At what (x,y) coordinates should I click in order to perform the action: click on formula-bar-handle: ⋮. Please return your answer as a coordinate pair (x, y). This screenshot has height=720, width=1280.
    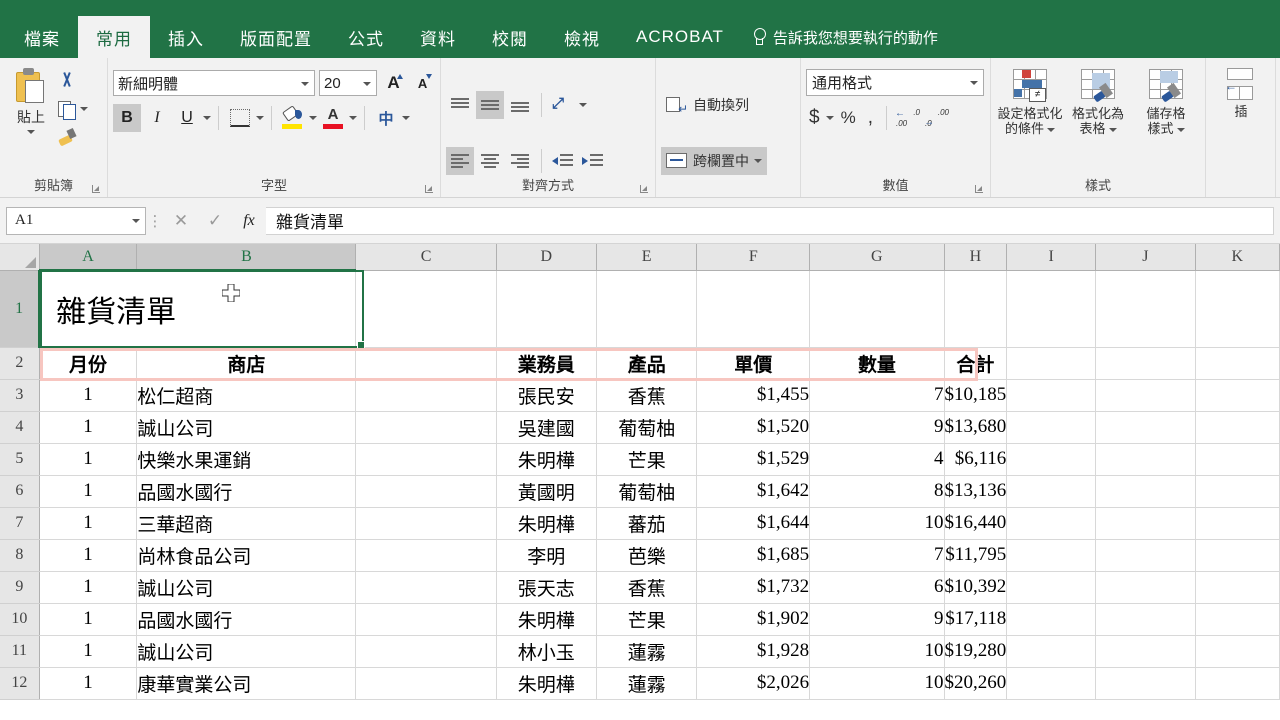
    Looking at the image, I should click on (155, 221).